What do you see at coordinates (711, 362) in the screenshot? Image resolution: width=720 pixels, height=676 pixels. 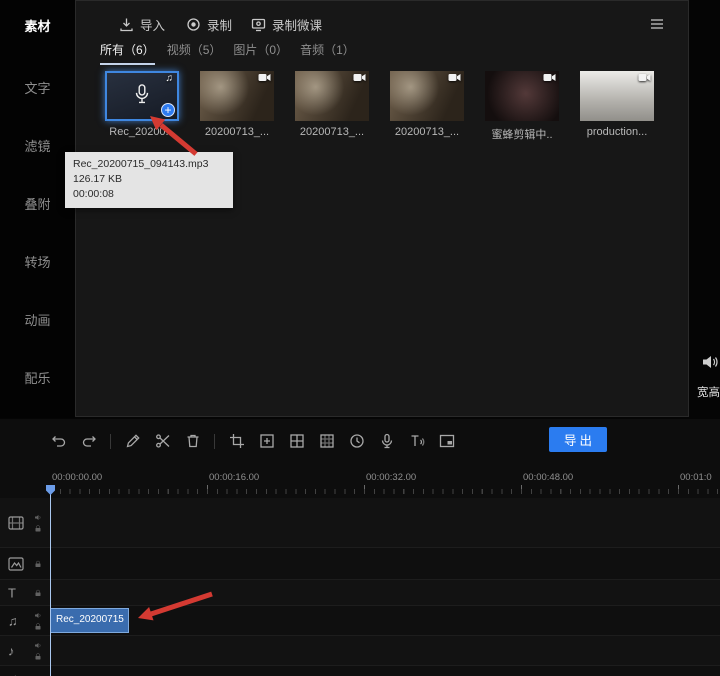 I see `speaker-icon` at bounding box center [711, 362].